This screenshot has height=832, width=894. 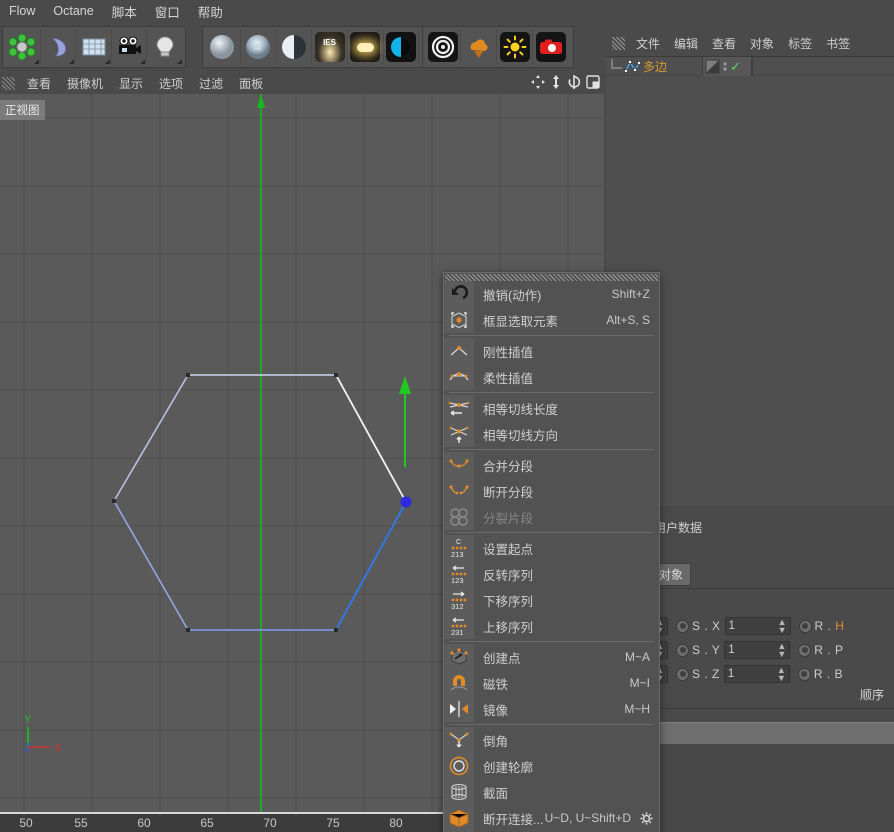 What do you see at coordinates (130, 47) in the screenshot?
I see `camera-icon` at bounding box center [130, 47].